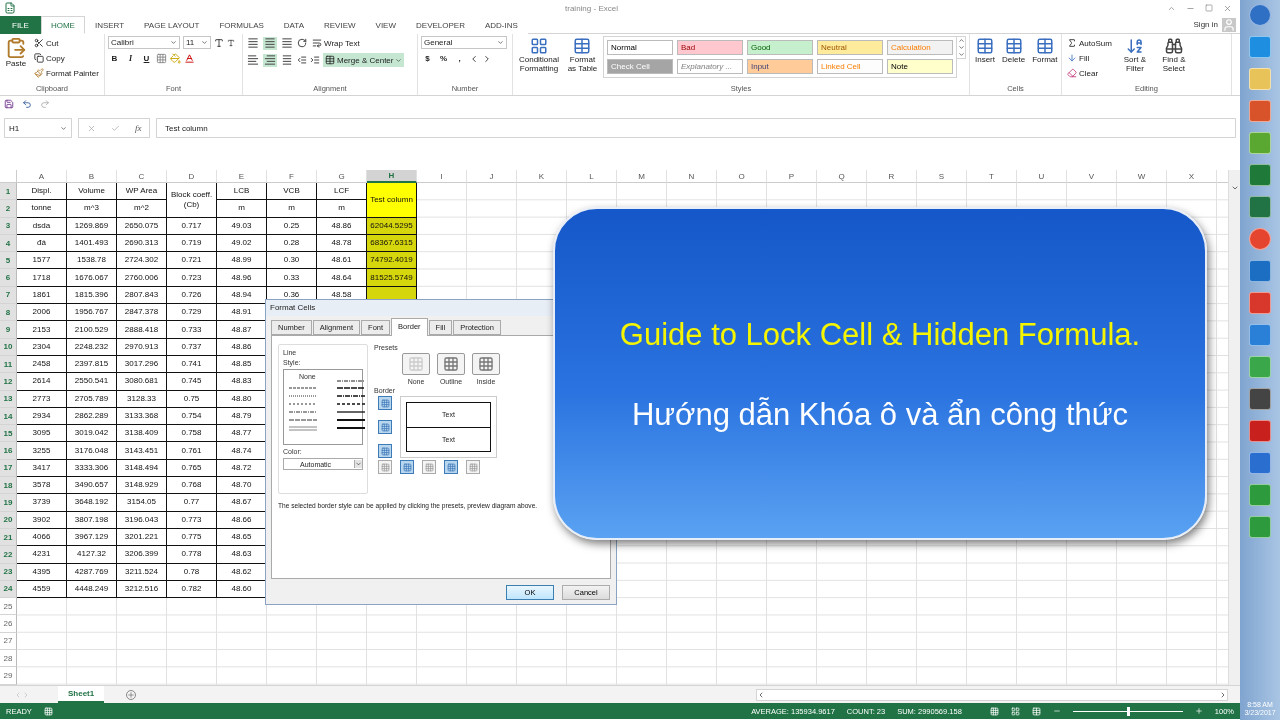 This screenshot has width=1280, height=720. What do you see at coordinates (1173, 60) in the screenshot?
I see `find-select-button: Find & Select` at bounding box center [1173, 60].